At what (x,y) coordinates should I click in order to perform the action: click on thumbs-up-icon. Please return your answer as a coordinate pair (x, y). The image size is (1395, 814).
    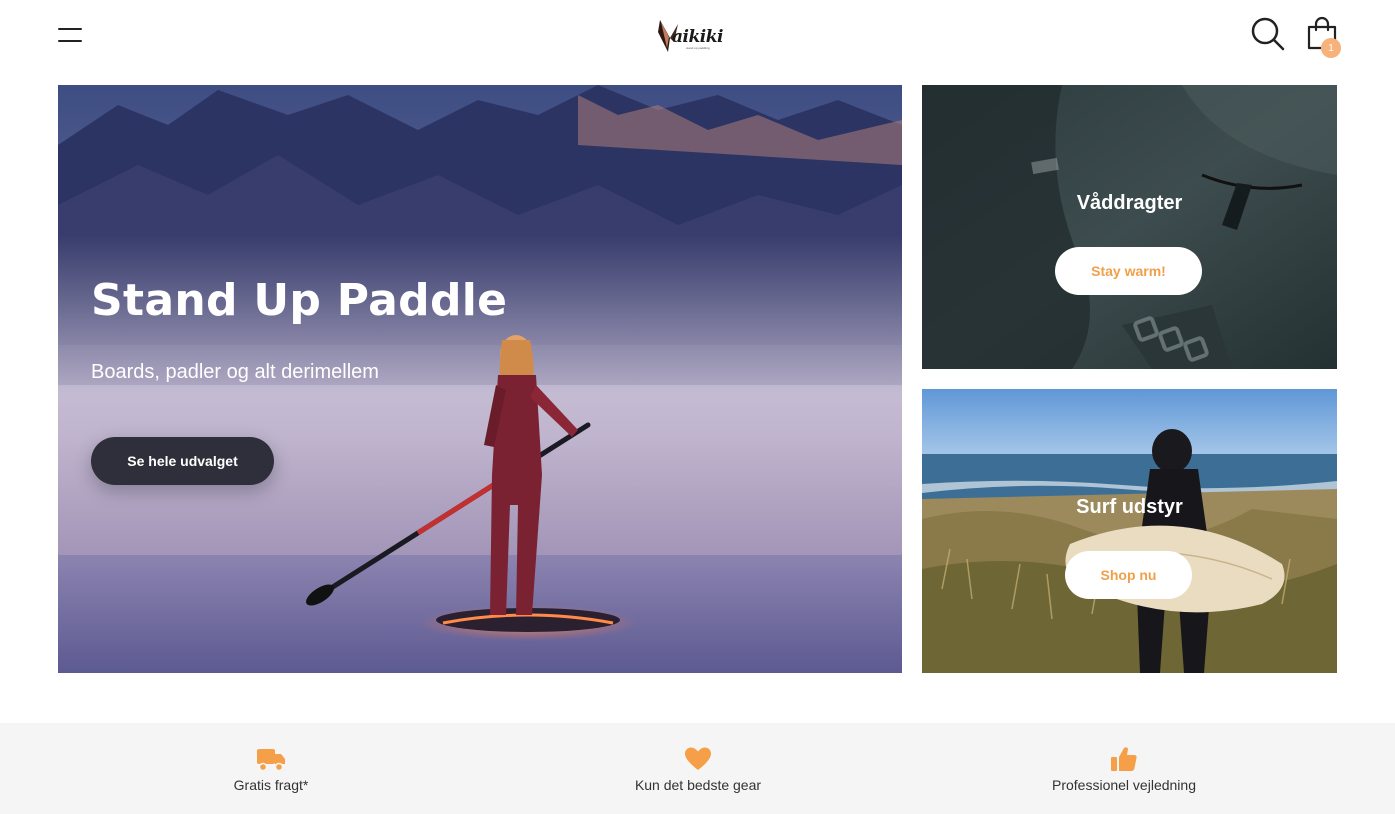
    Looking at the image, I should click on (1124, 759).